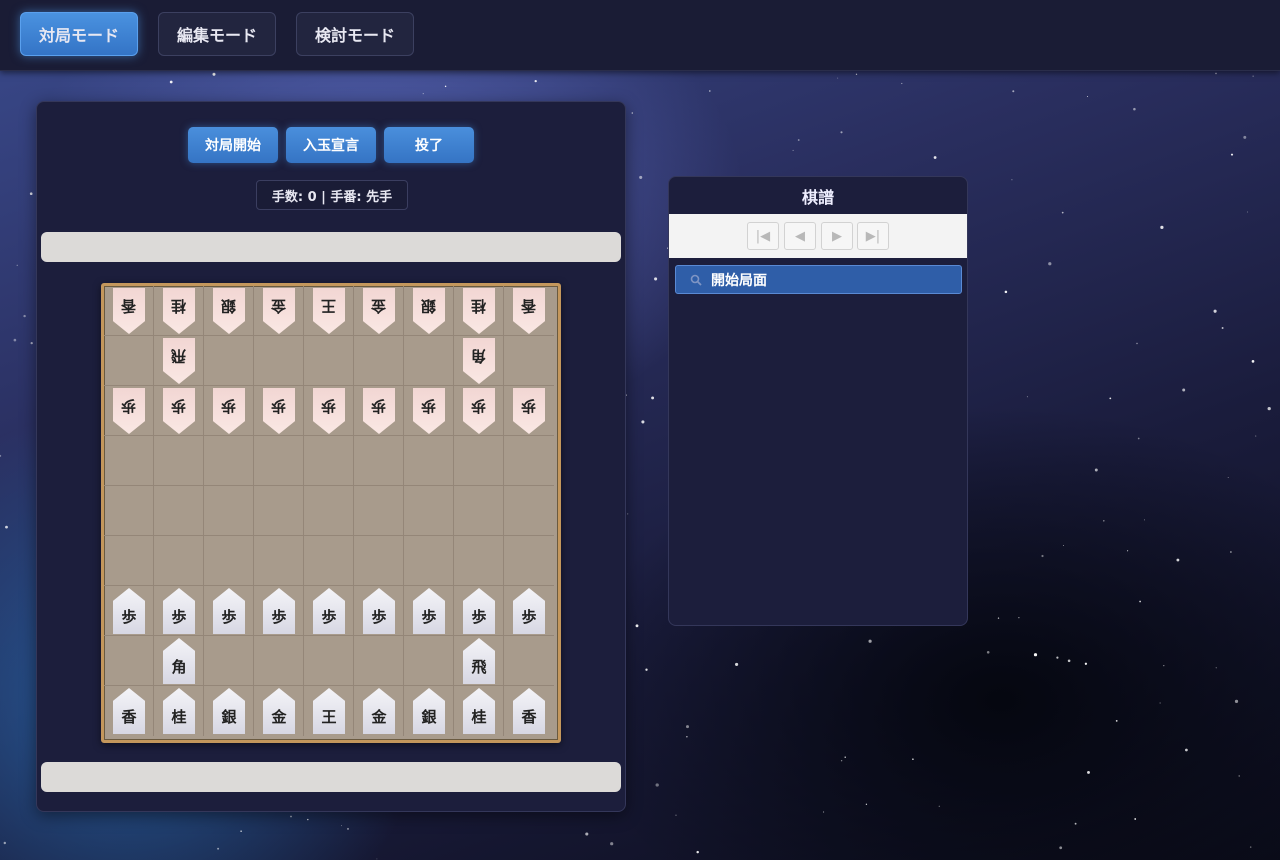 Image resolution: width=1280 pixels, height=860 pixels. I want to click on gote-piece: 角, so click(479, 361).